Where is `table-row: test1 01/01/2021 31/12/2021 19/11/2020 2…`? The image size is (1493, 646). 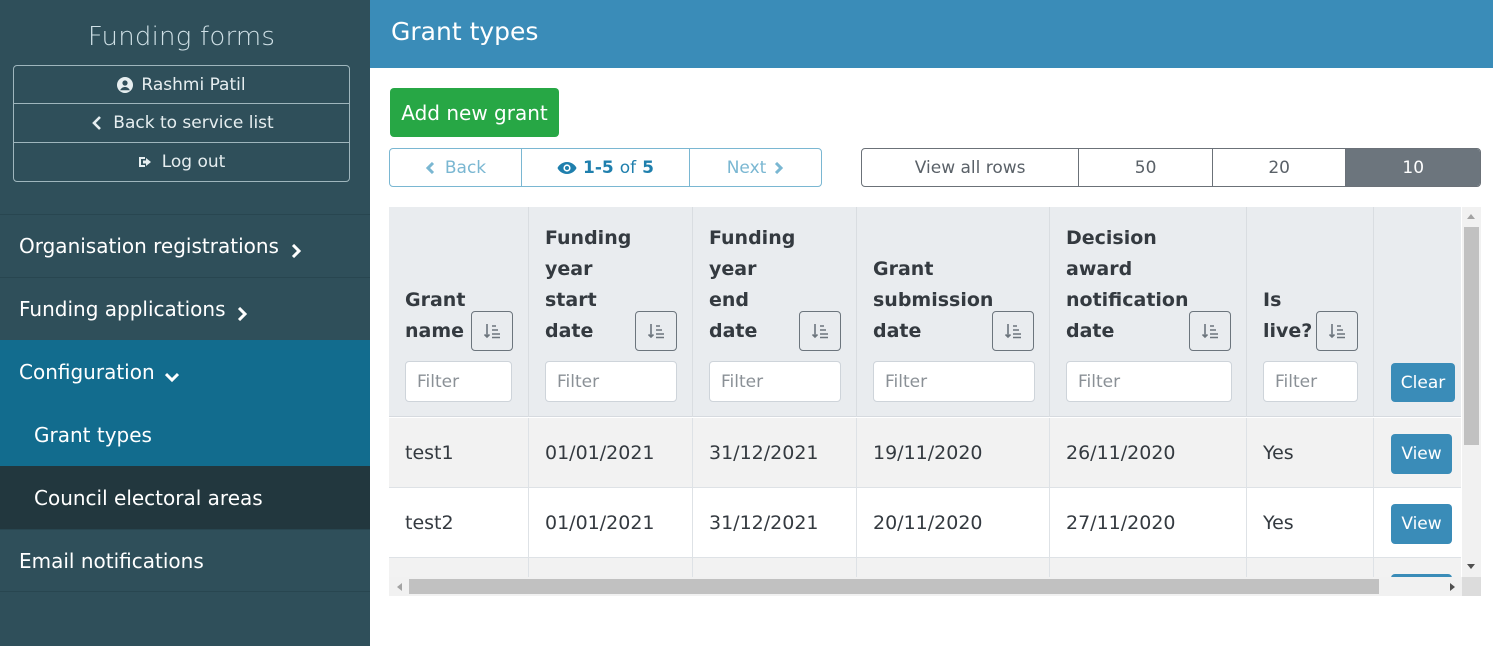
table-row: test1 01/01/2021 31/12/2021 19/11/2020 2… is located at coordinates (925, 453).